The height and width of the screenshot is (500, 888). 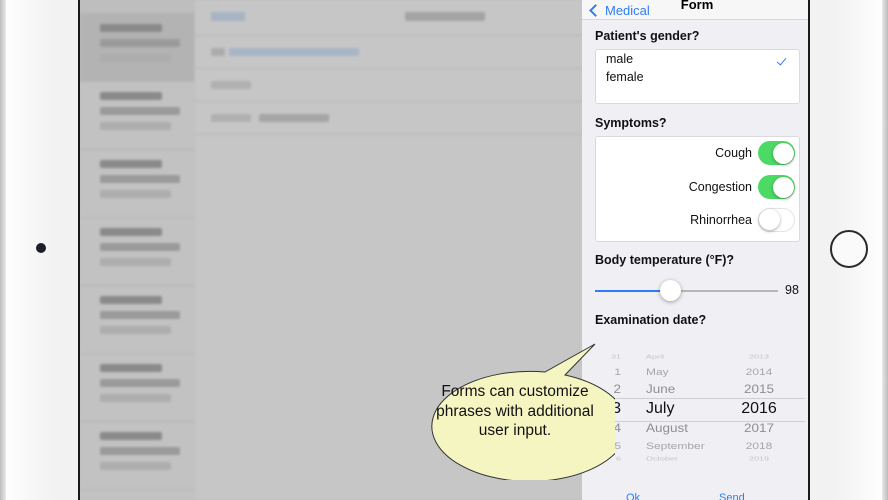 What do you see at coordinates (732, 496) in the screenshot?
I see `send-button: Send` at bounding box center [732, 496].